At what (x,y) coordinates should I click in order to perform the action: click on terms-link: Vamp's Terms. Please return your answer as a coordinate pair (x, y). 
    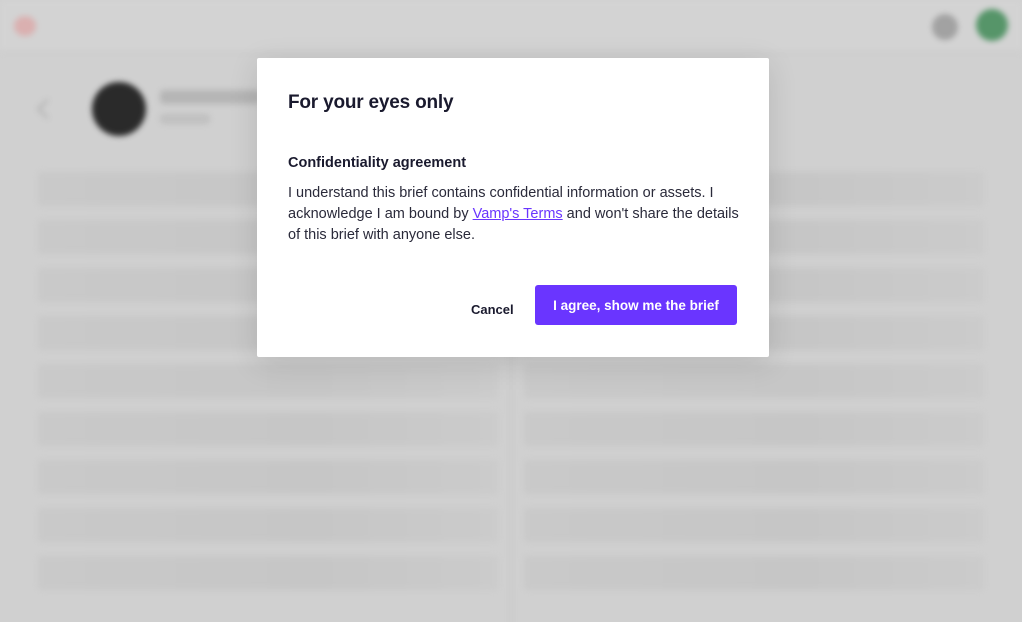
    Looking at the image, I should click on (518, 214).